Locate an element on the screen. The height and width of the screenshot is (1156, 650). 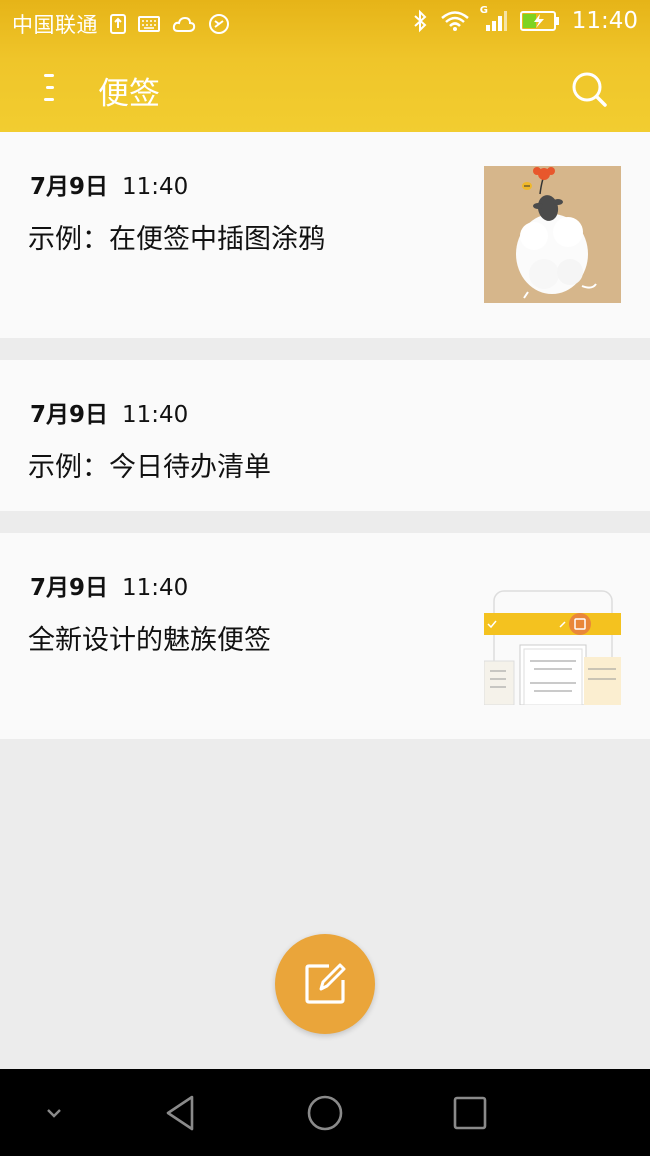
system-nav-bar is located at coordinates (325, 1112).